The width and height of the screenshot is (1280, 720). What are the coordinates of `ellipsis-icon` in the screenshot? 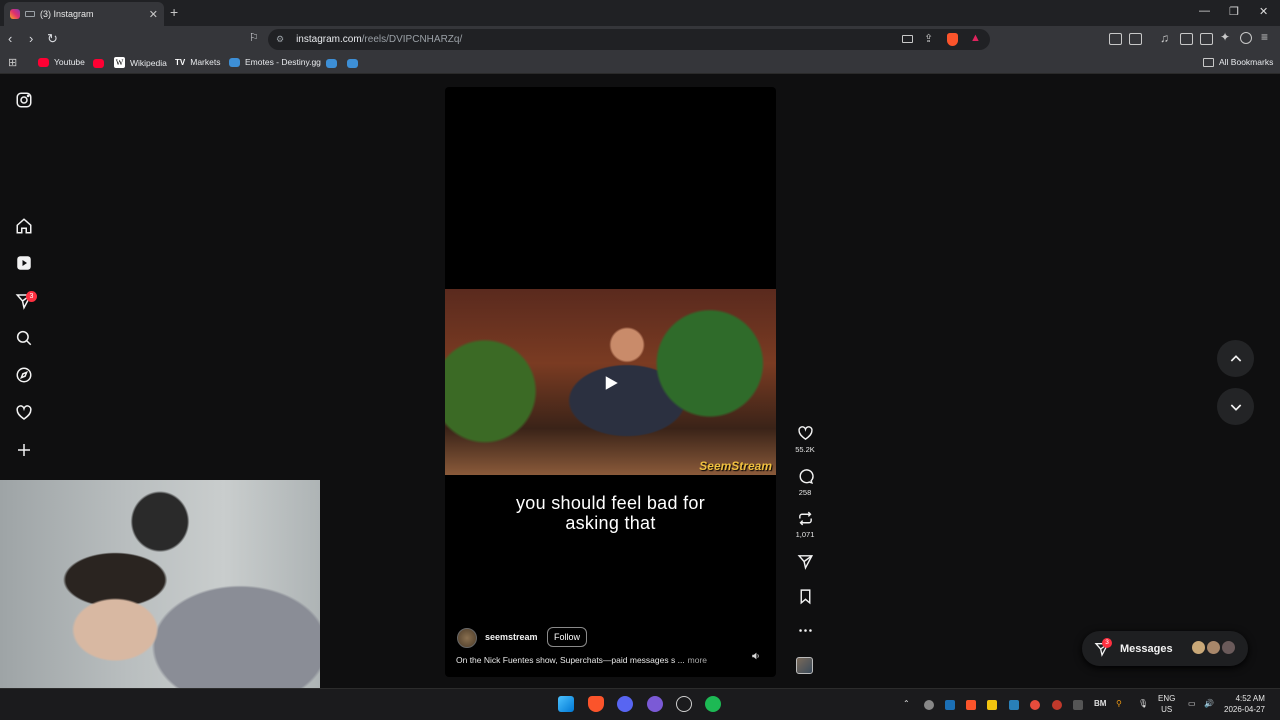 It's located at (805, 630).